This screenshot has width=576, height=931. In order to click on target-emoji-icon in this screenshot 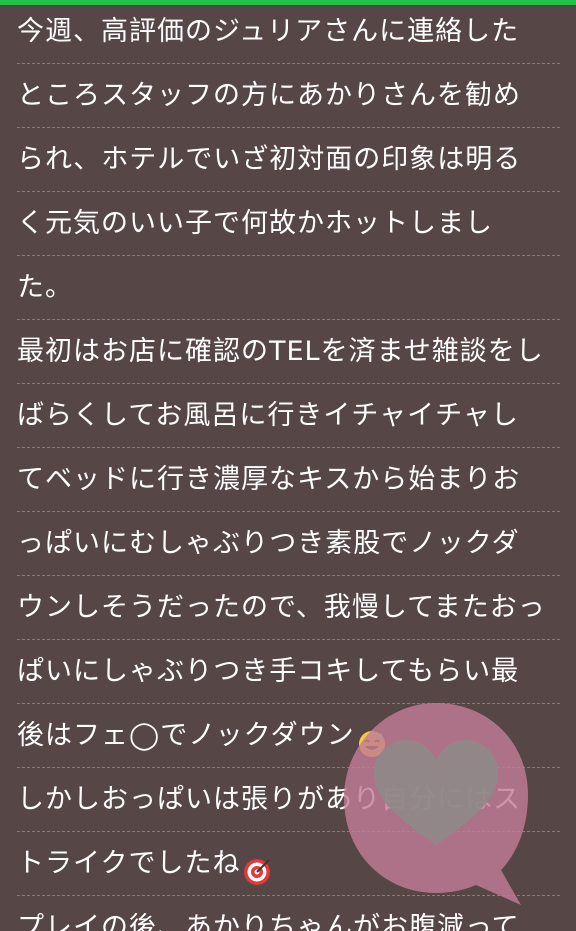, I will do `click(257, 866)`.